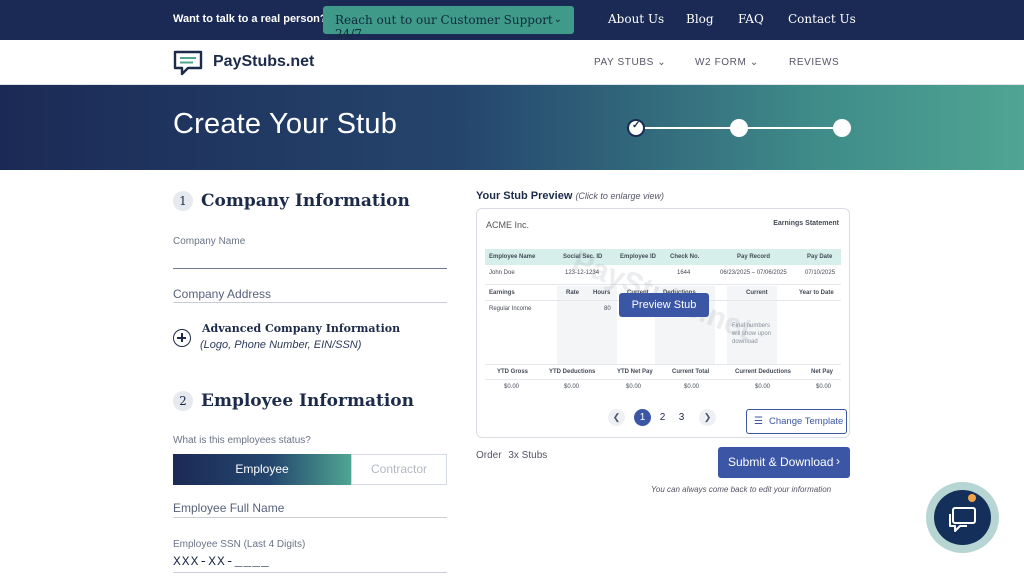  I want to click on submit-download-button: Submit & Download ›, so click(784, 462).